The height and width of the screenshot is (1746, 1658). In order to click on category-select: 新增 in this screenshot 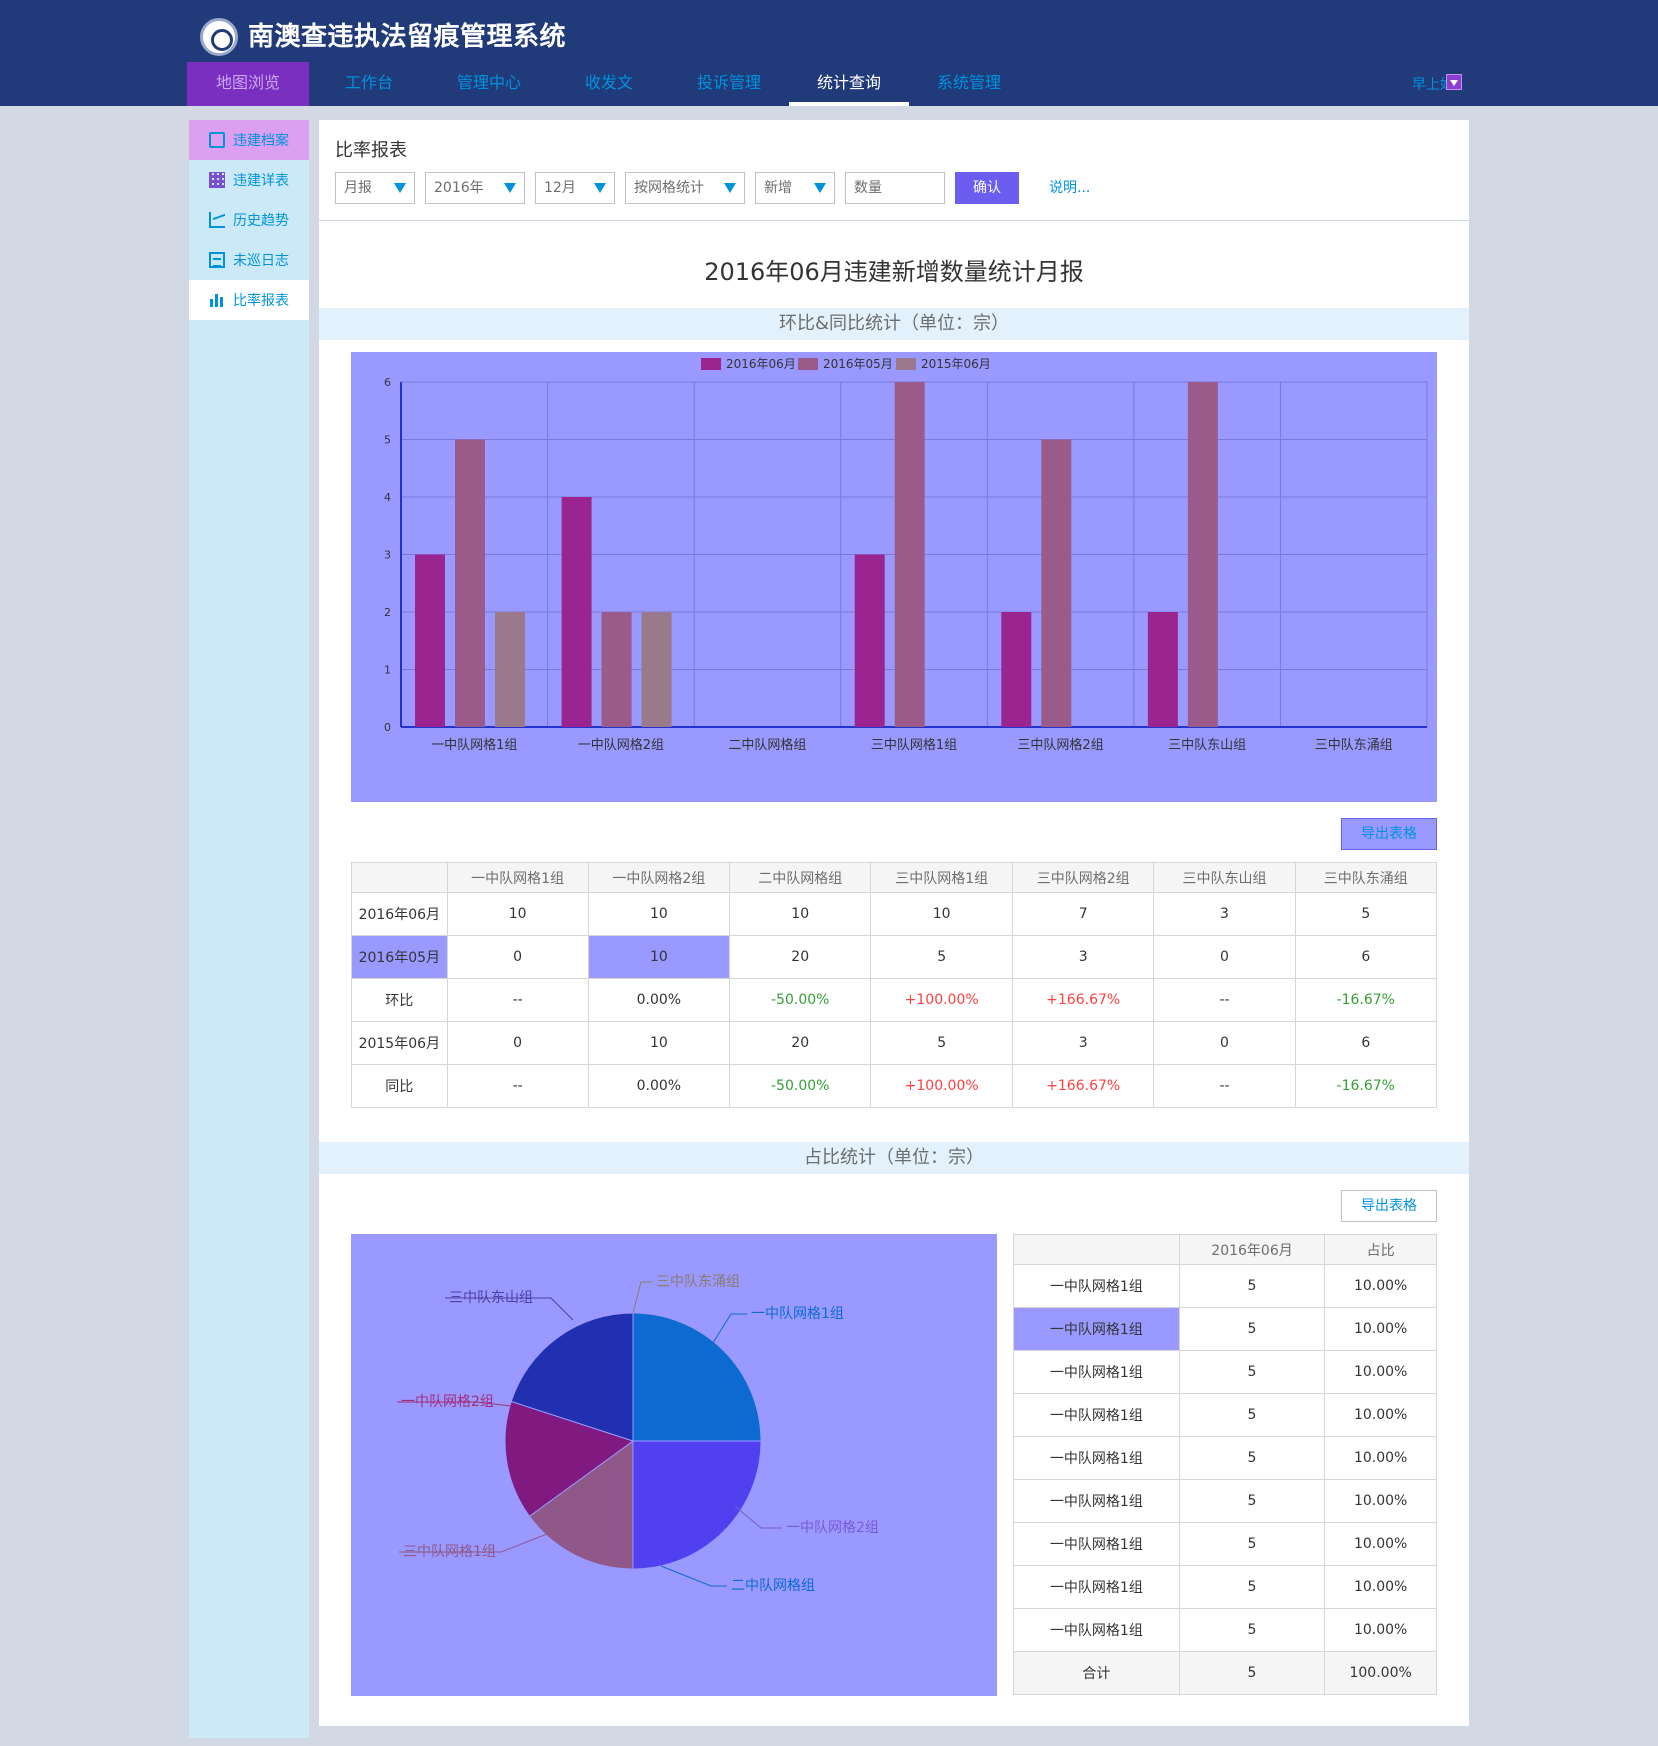, I will do `click(795, 188)`.